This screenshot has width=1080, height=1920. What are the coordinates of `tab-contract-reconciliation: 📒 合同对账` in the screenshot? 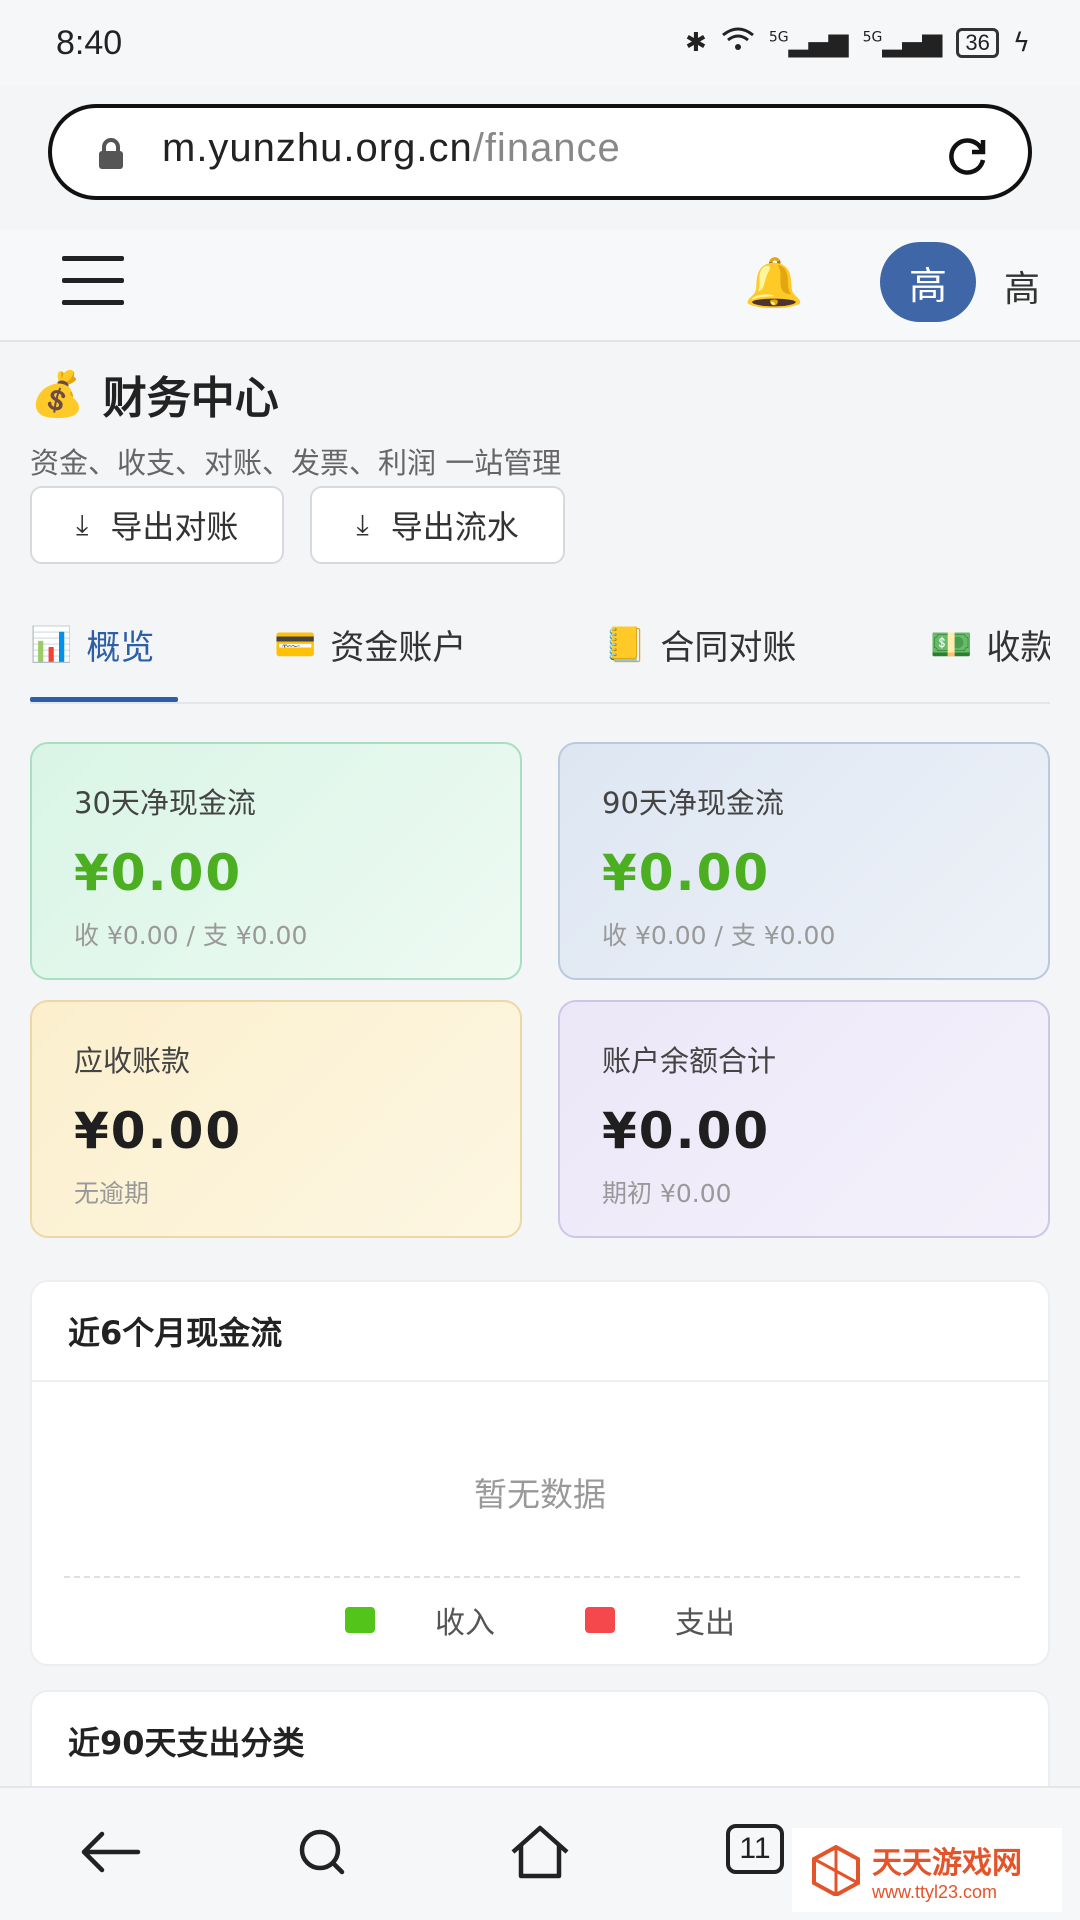 It's located at (700, 644).